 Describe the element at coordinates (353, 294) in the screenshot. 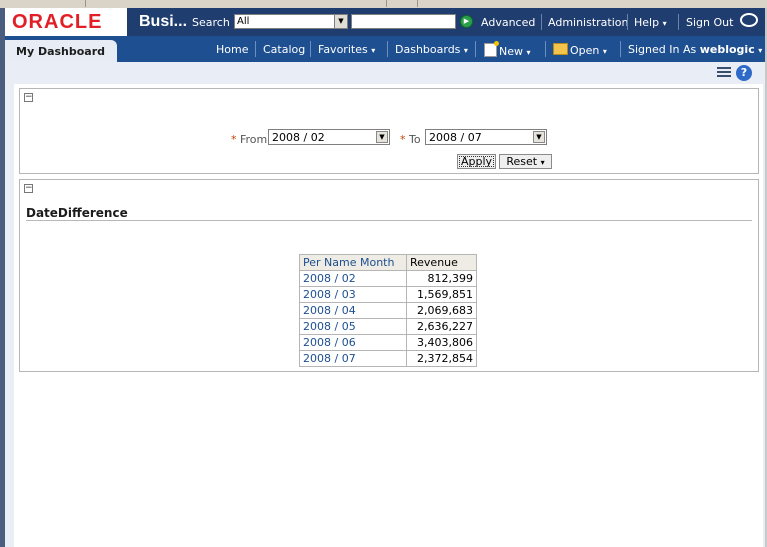

I see `month-cell: 2008 / 03` at that location.